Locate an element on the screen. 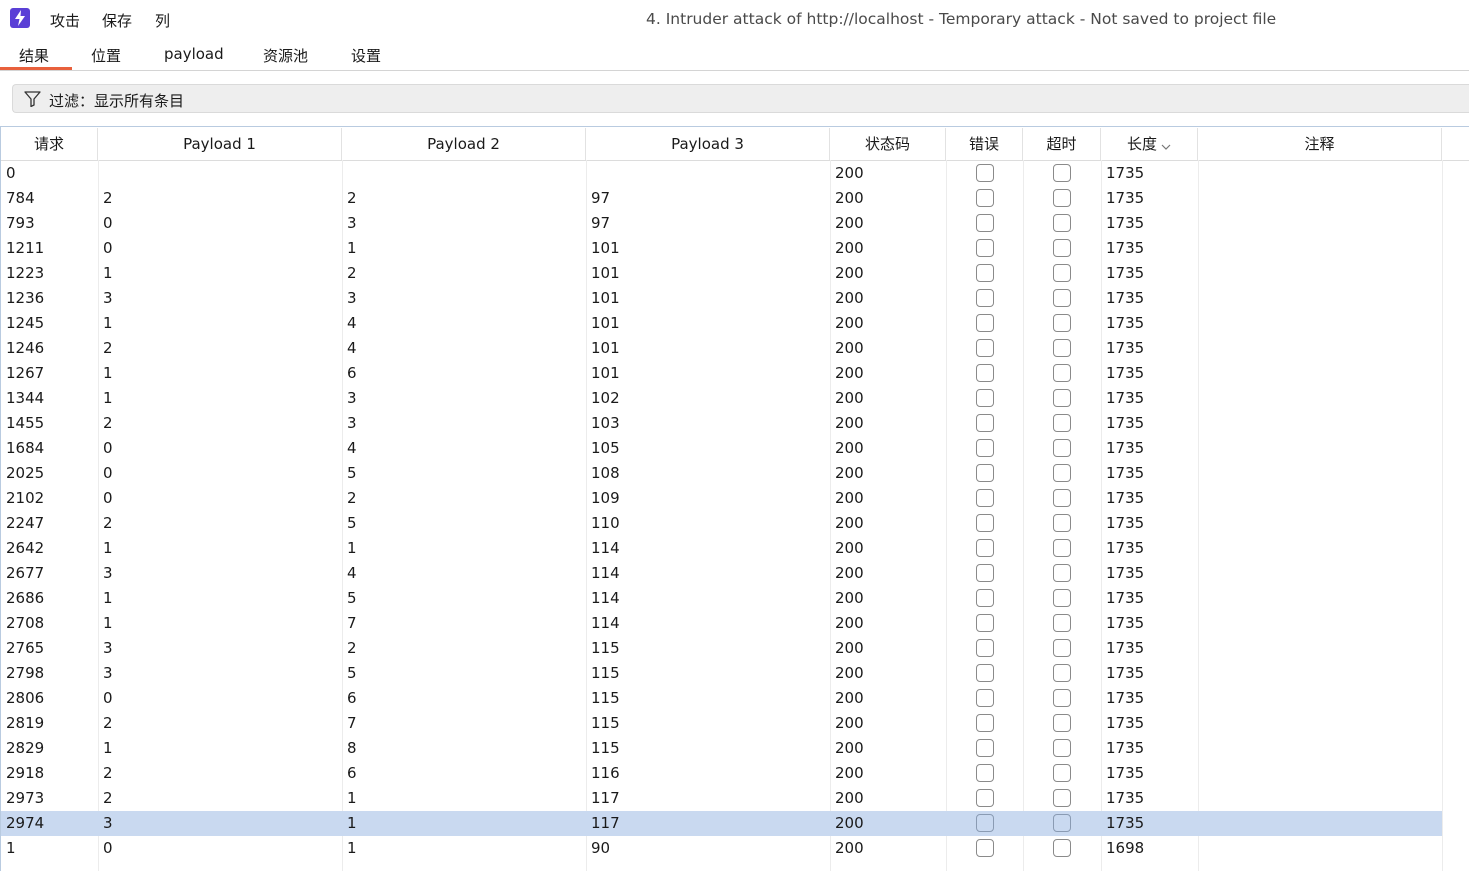 The image size is (1469, 871). table-row: 2765 3 2 115 200 1735 is located at coordinates (721, 648).